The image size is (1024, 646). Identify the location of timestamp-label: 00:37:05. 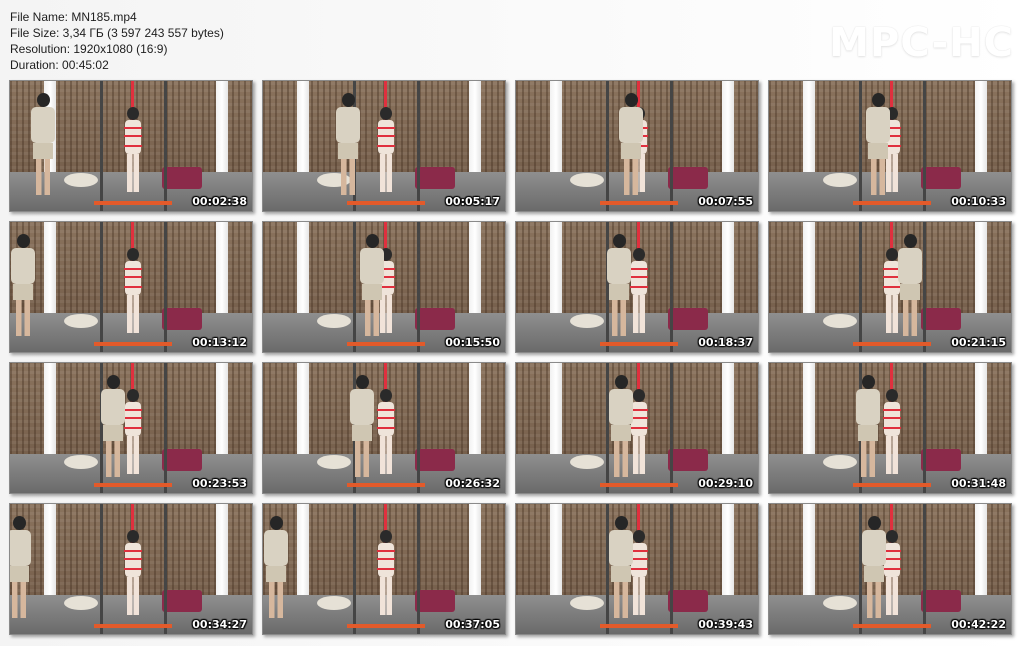
(472, 624).